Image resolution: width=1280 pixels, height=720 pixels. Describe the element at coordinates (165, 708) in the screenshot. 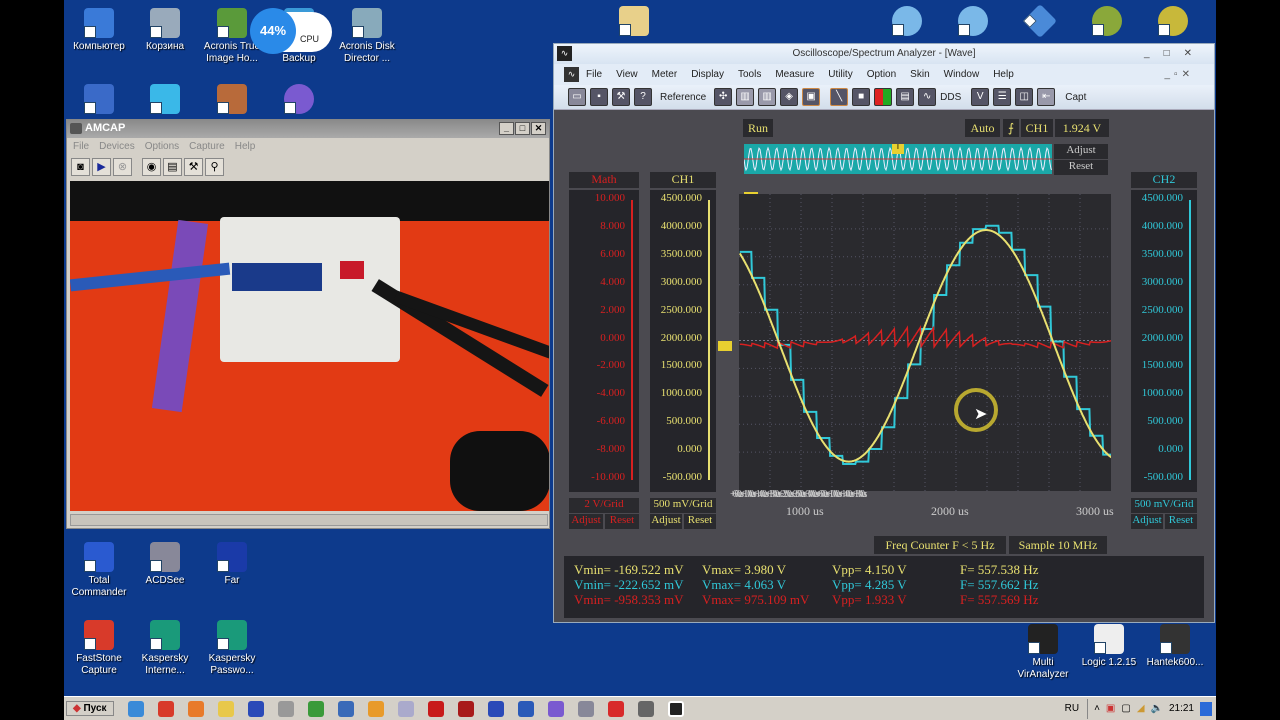

I see `chrome-icon` at that location.